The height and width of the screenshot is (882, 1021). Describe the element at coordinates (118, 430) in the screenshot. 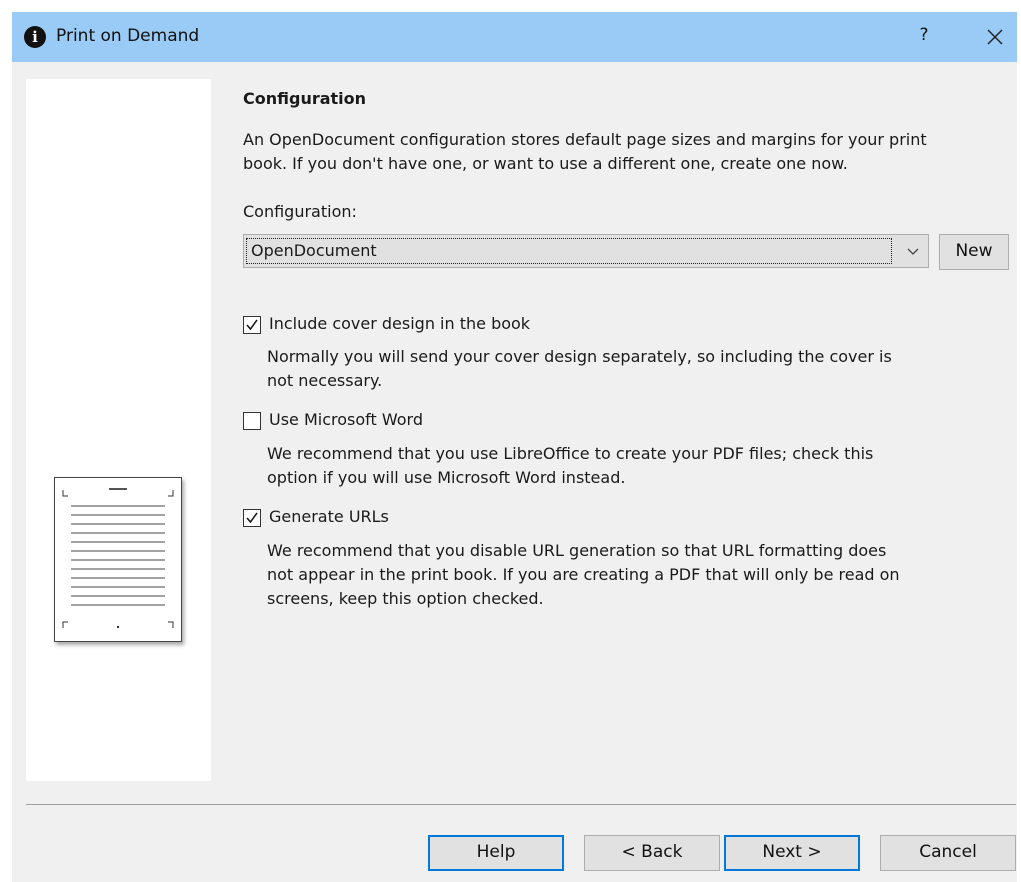

I see `preview-panel` at that location.